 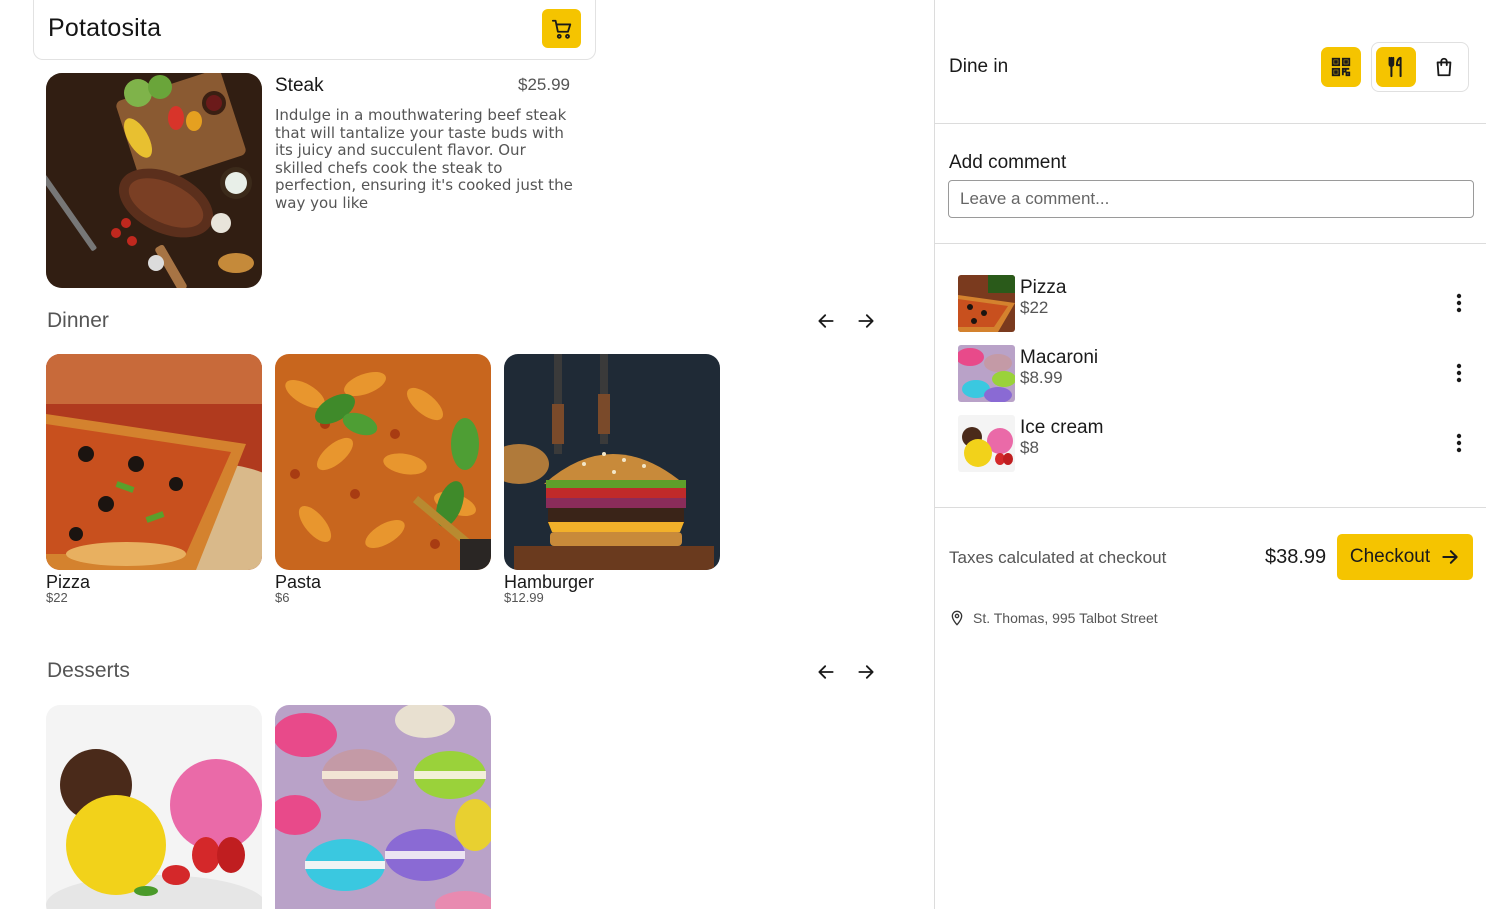 What do you see at coordinates (846, 672) in the screenshot?
I see `desserts-carousel-controls` at bounding box center [846, 672].